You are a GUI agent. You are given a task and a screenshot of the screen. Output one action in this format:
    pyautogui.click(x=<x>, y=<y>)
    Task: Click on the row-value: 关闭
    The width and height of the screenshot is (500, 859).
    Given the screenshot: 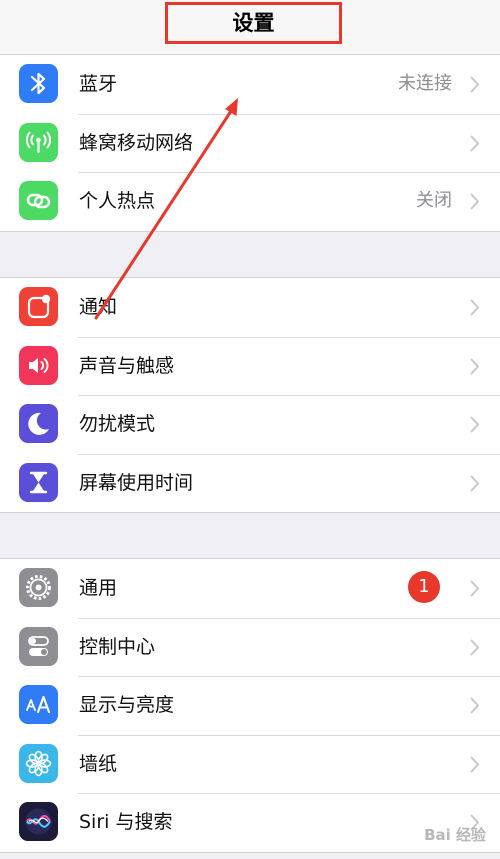 What is the action you would take?
    pyautogui.click(x=434, y=200)
    